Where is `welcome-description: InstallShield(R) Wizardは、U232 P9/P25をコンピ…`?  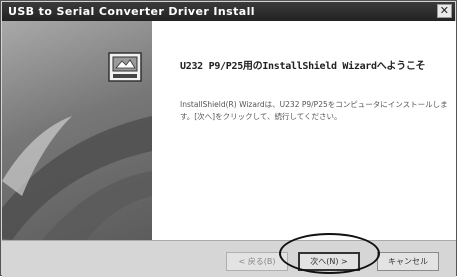
welcome-description: InstallShield(R) Wizardは、U232 P9/P25をコンピ… is located at coordinates (314, 110).